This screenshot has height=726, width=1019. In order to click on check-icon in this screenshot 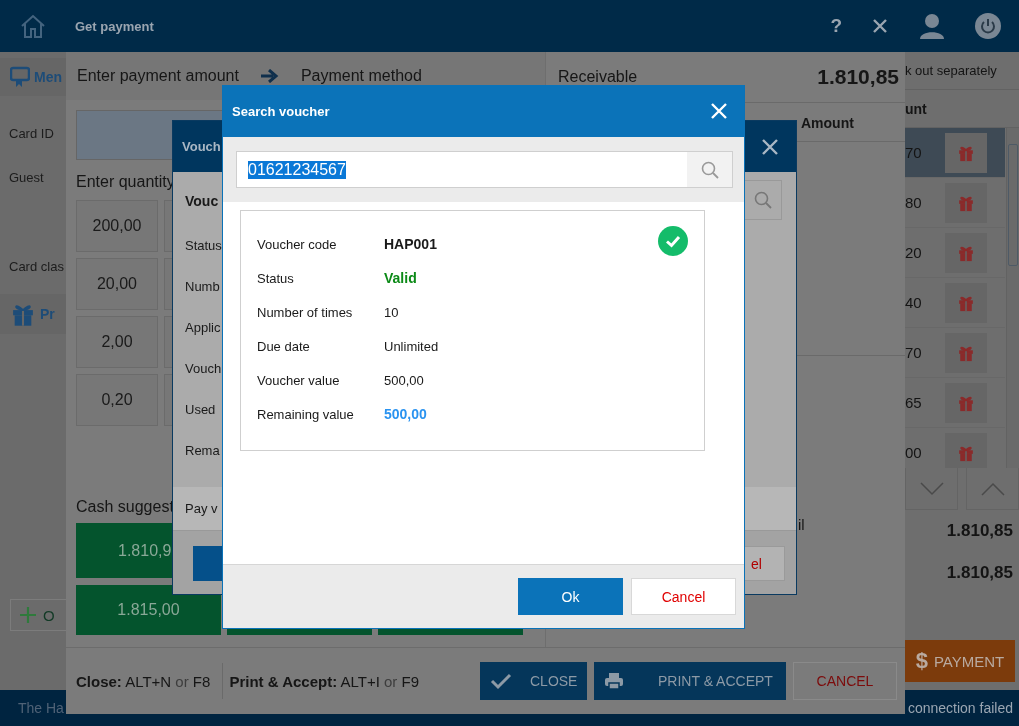, I will do `click(501, 681)`.